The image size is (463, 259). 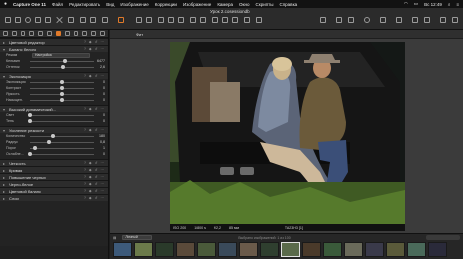 What do you see at coordinates (235, 20) in the screenshot?
I see `annotation-tool-icon` at bounding box center [235, 20].